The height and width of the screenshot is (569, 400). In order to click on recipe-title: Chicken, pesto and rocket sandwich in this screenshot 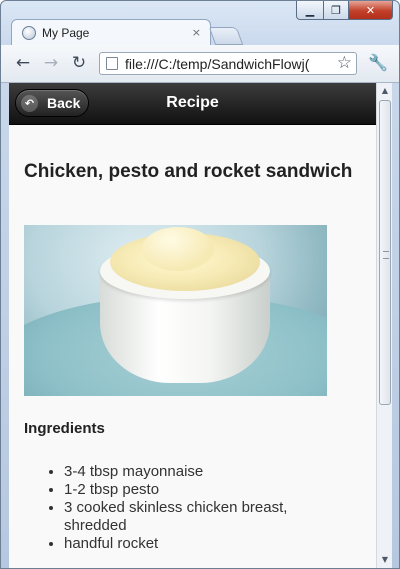, I will do `click(188, 171)`.